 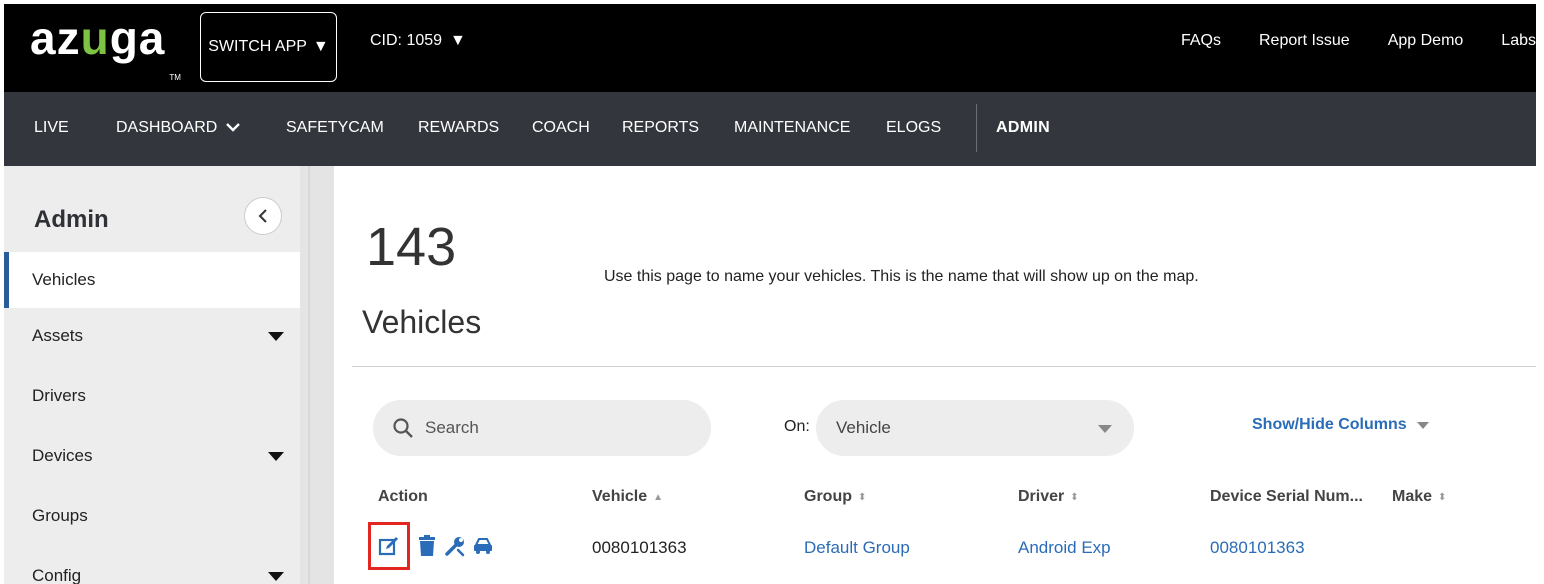 I want to click on page-title: Vehicles, so click(x=422, y=322).